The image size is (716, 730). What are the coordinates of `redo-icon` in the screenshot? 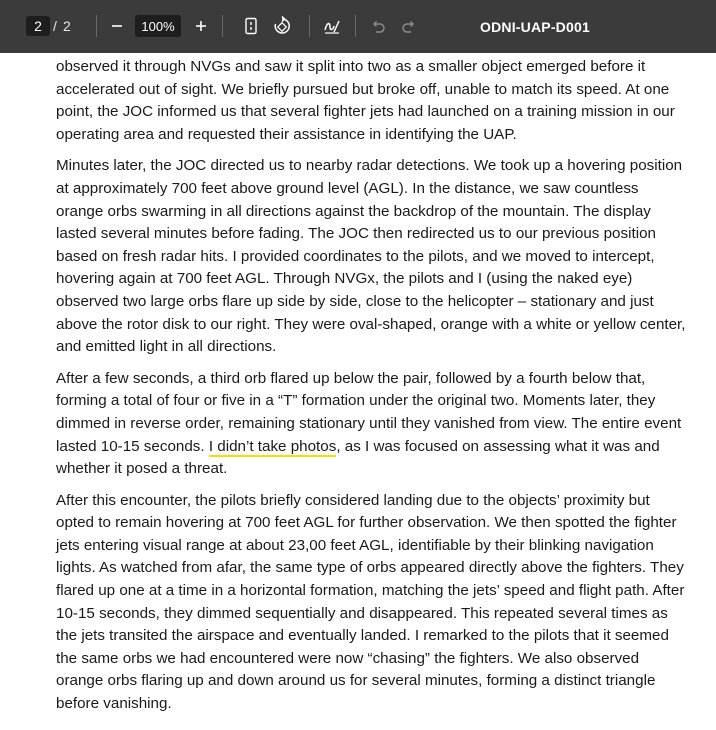 It's located at (409, 26).